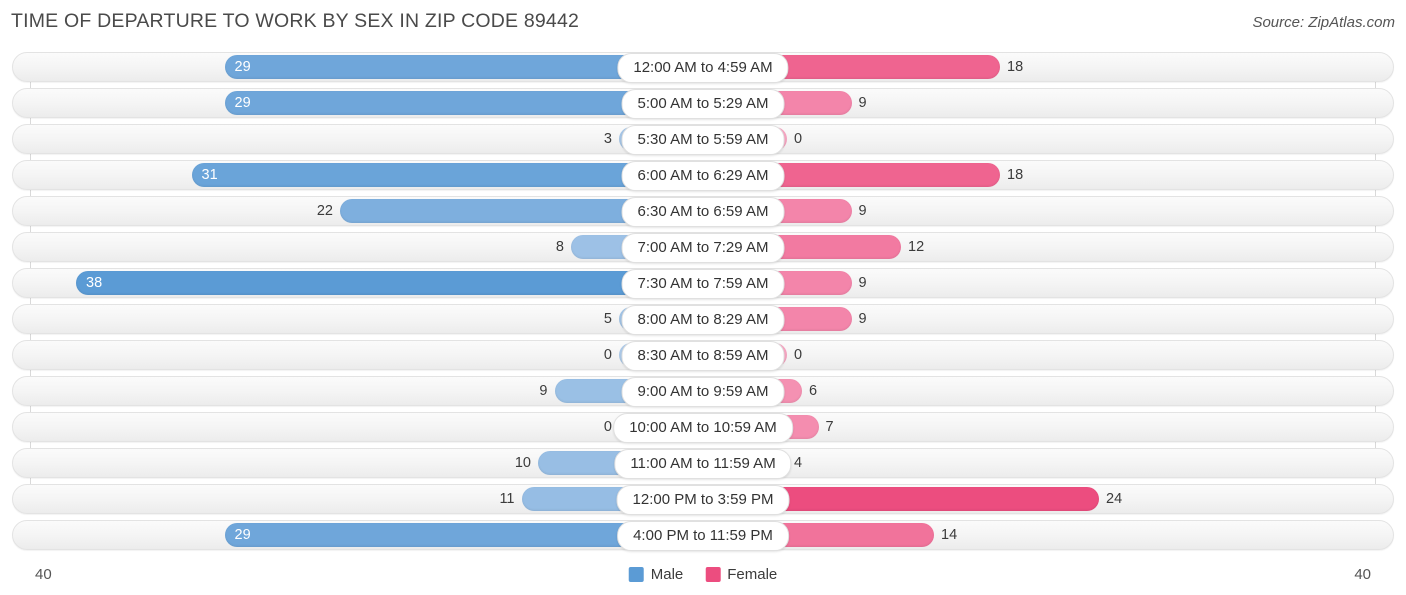 The height and width of the screenshot is (595, 1406). Describe the element at coordinates (916, 247) in the screenshot. I see `bar-value-female: 12` at that location.